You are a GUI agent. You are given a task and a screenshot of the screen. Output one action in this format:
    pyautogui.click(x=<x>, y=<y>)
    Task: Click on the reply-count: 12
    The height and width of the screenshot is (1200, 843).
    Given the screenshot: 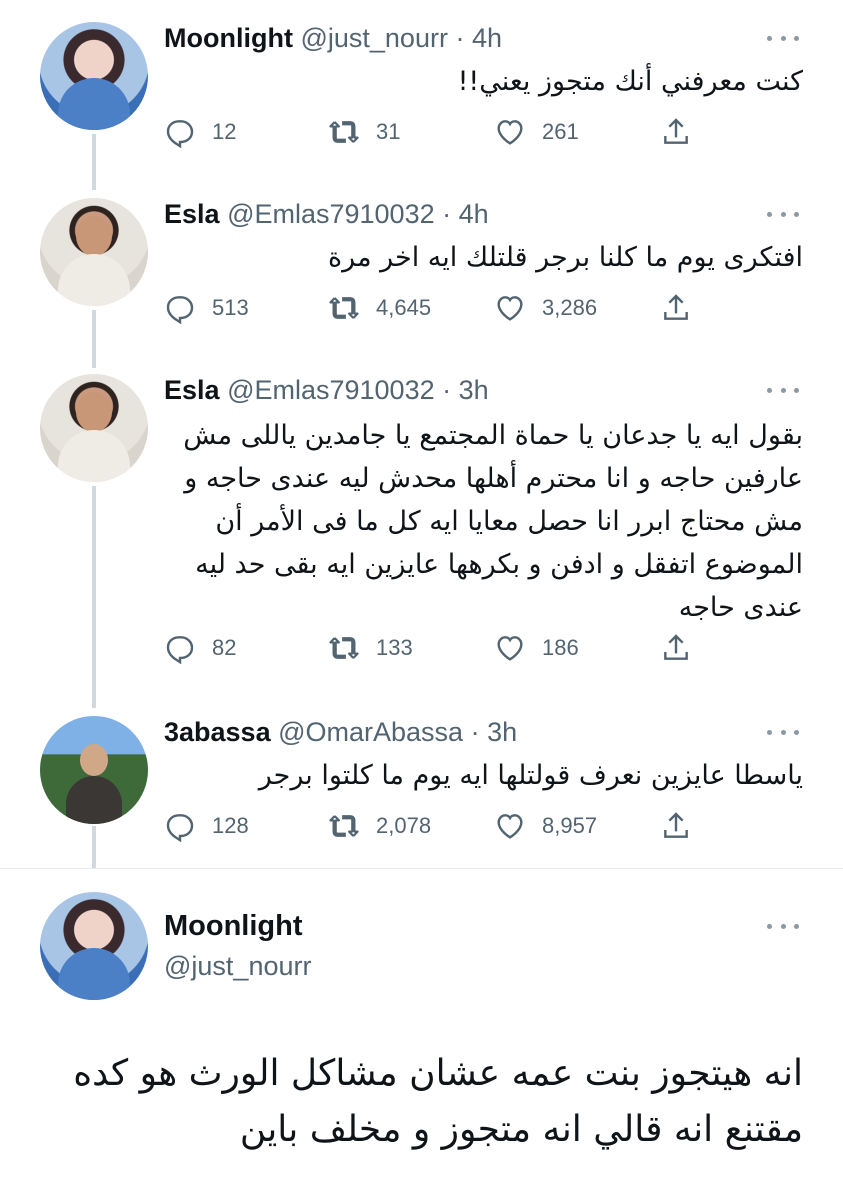 What is the action you would take?
    pyautogui.click(x=224, y=131)
    